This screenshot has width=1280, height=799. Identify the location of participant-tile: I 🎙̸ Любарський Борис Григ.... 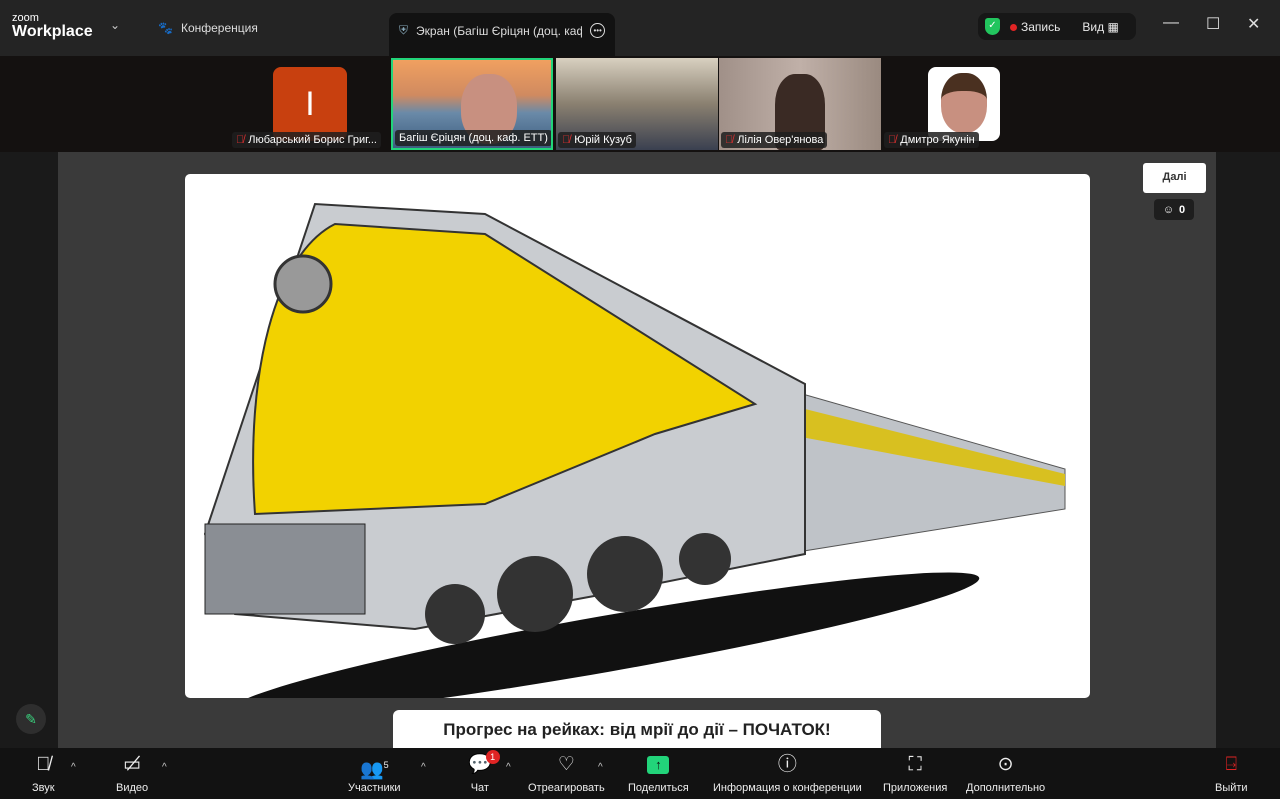
(311, 104).